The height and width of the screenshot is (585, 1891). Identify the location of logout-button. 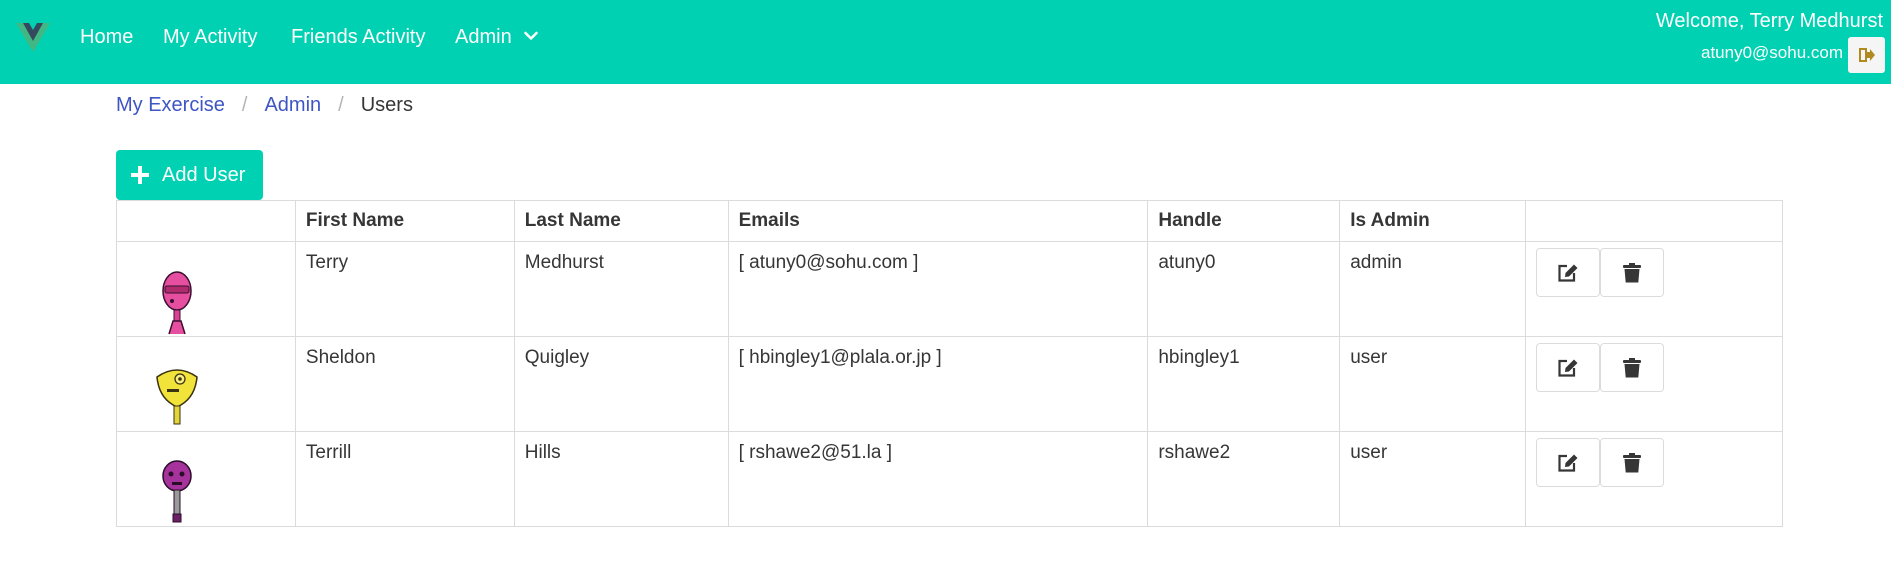
(1866, 55).